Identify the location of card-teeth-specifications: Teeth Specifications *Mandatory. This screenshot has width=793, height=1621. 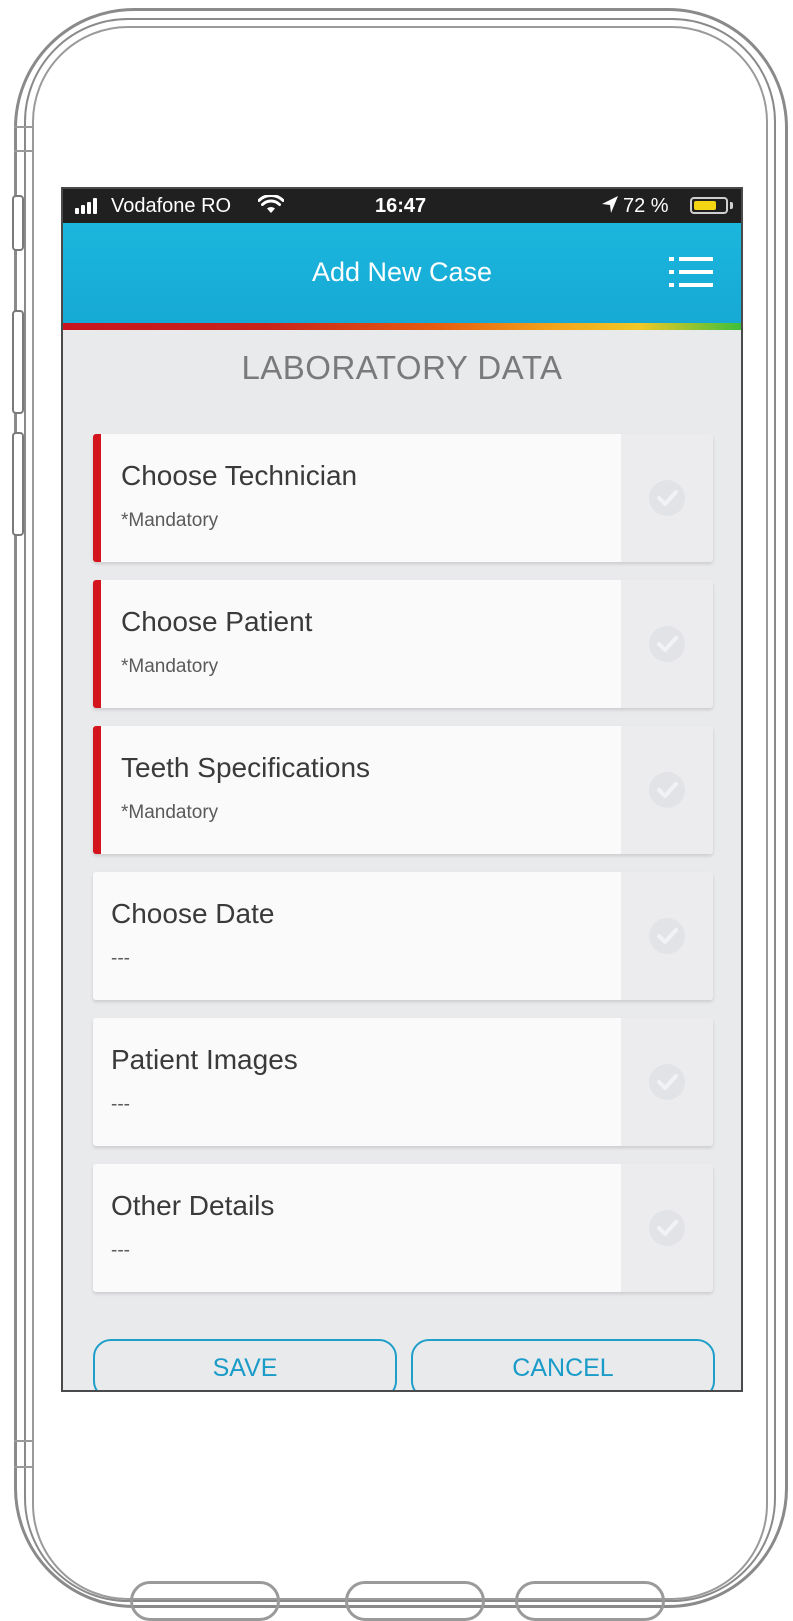
(403, 790).